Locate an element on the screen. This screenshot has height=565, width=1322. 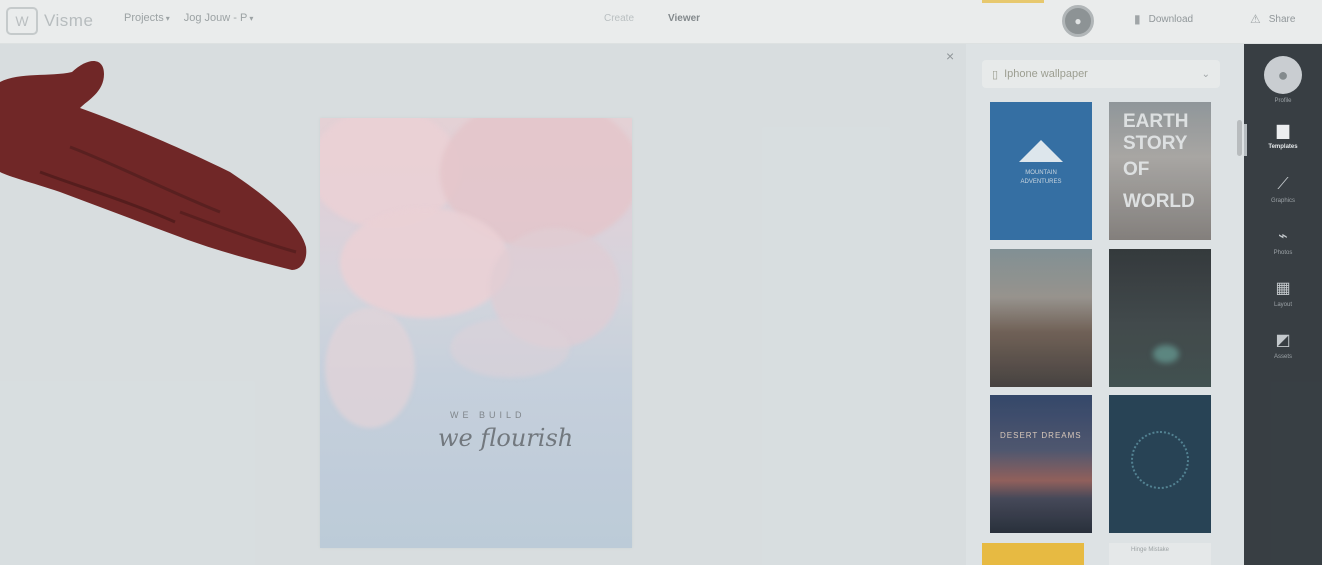
template-category-select: ▯ Iphone wallpaper ⌄ is located at coordinates (1101, 74).